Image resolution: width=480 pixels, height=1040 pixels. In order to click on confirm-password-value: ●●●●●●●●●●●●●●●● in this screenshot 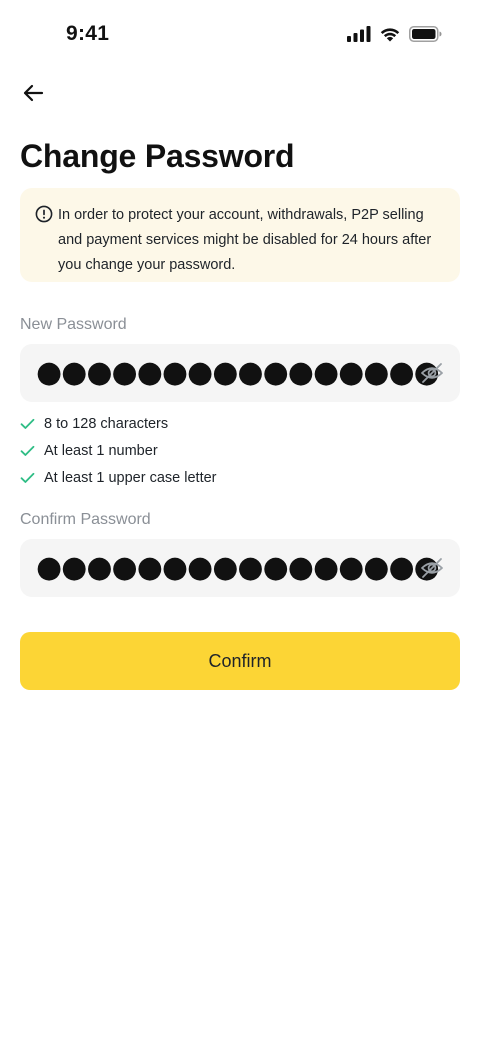, I will do `click(238, 567)`.